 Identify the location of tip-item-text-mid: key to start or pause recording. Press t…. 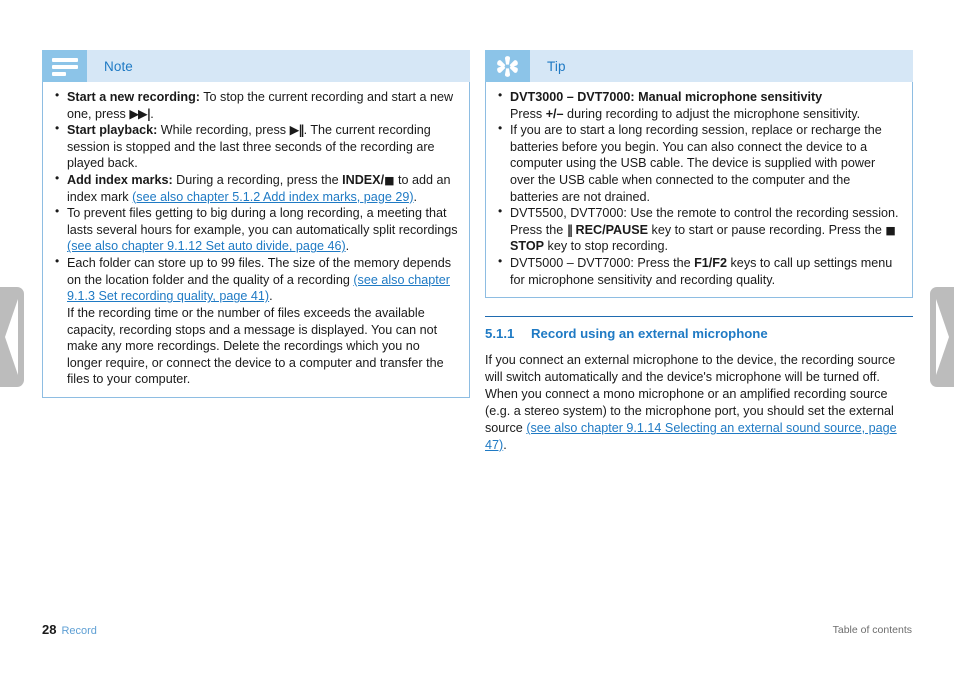
(767, 229).